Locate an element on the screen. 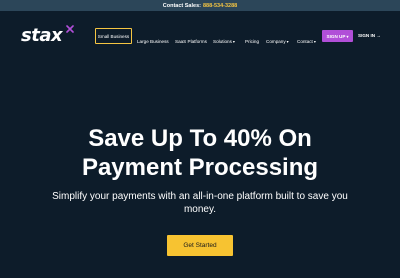  get-started-button: Get Started is located at coordinates (200, 245).